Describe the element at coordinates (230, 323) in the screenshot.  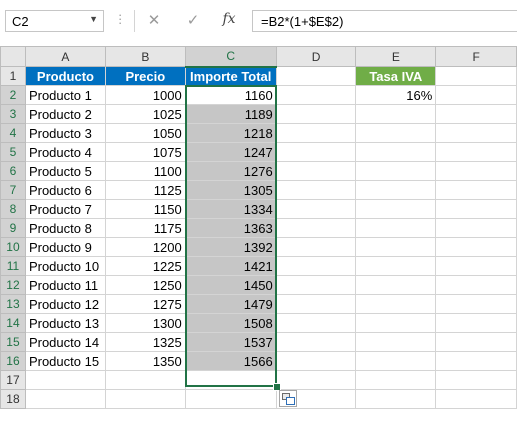
I see `cell-importe: 1508` at that location.